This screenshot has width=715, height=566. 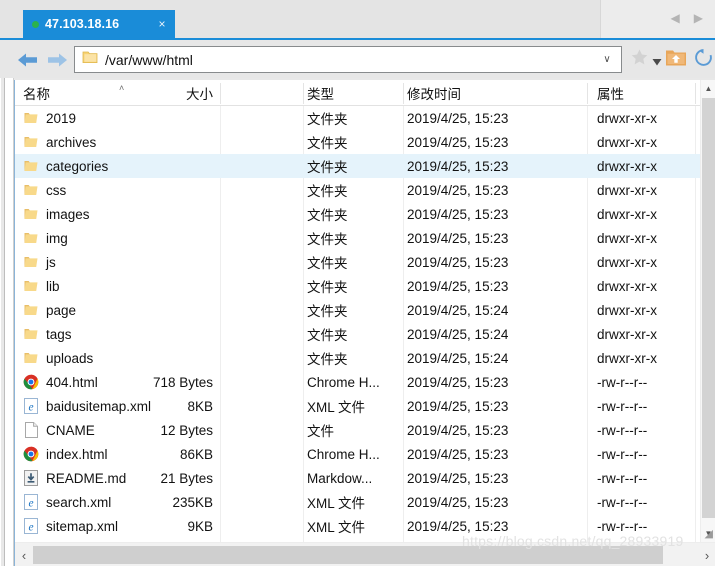 I want to click on file-type-cell: XML 文件, so click(x=356, y=526).